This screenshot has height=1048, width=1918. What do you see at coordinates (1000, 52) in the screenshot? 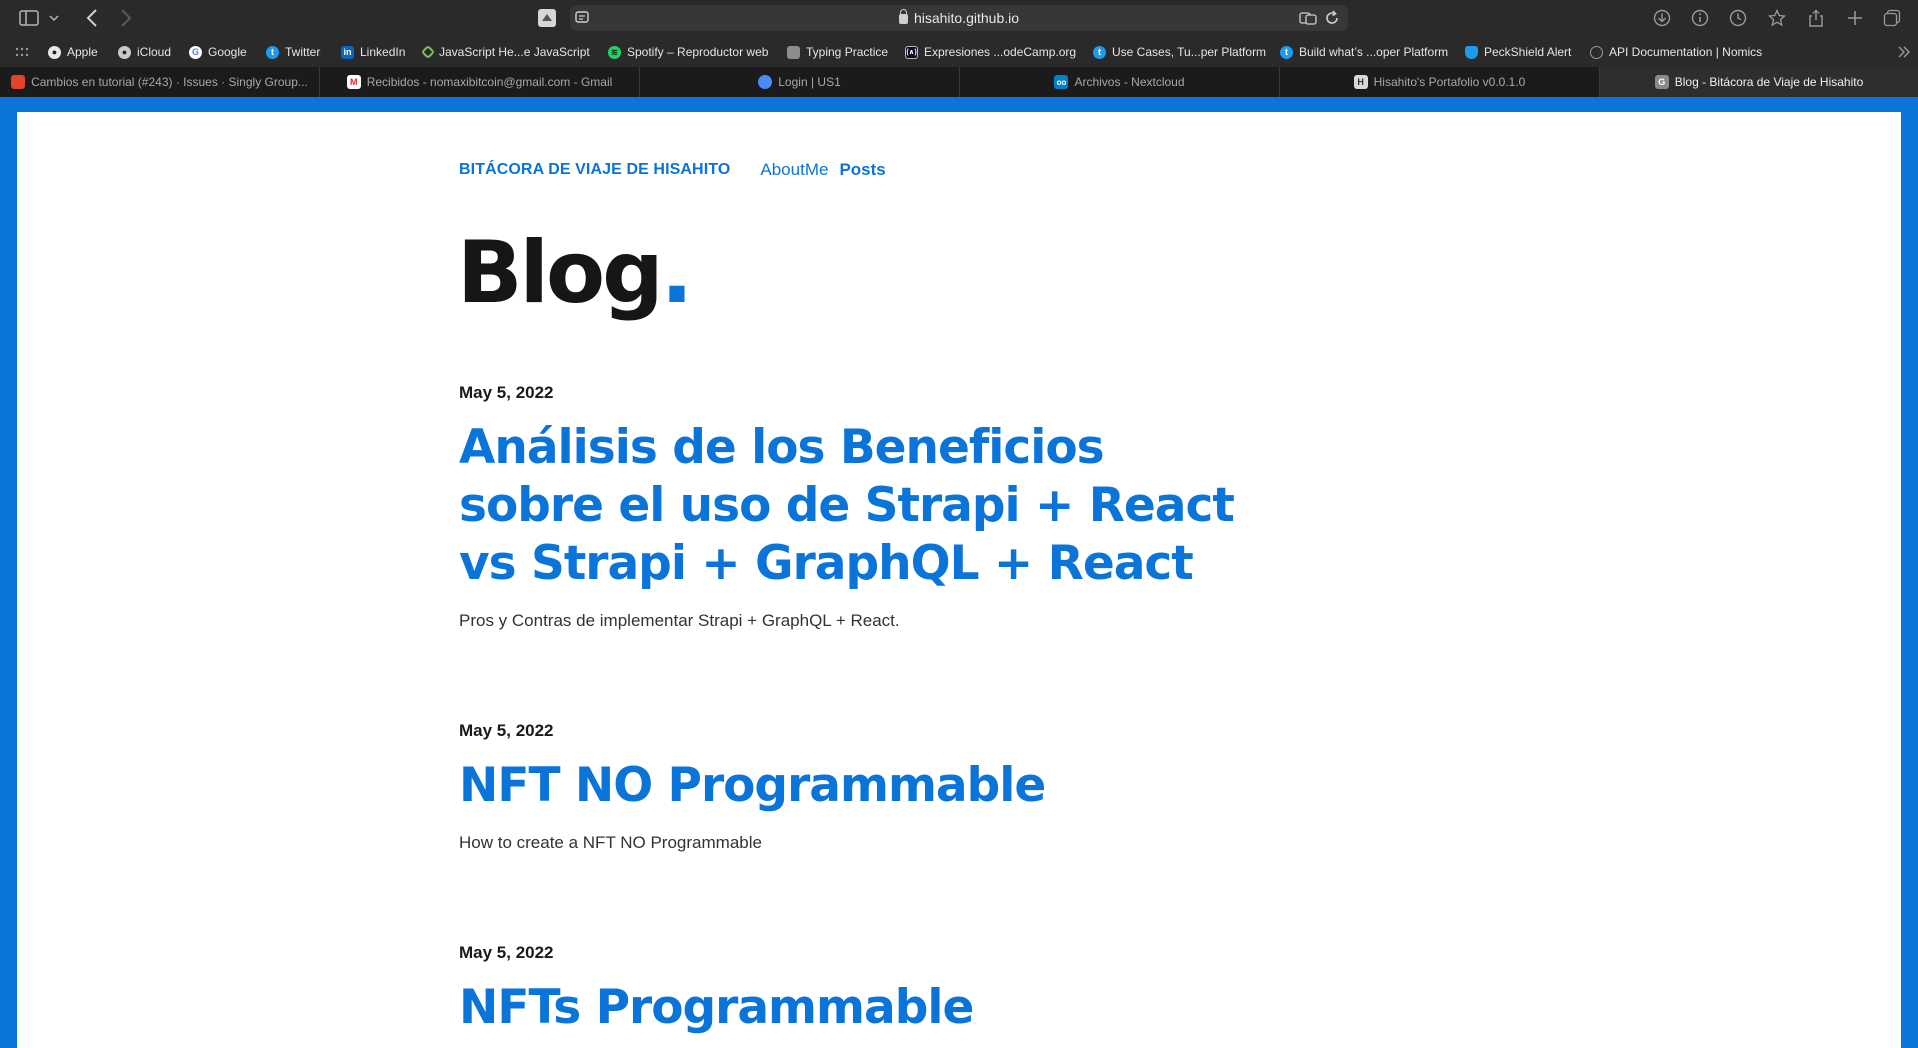
I see `bookmark-label: Expresiones ...odeCamp.org` at bounding box center [1000, 52].